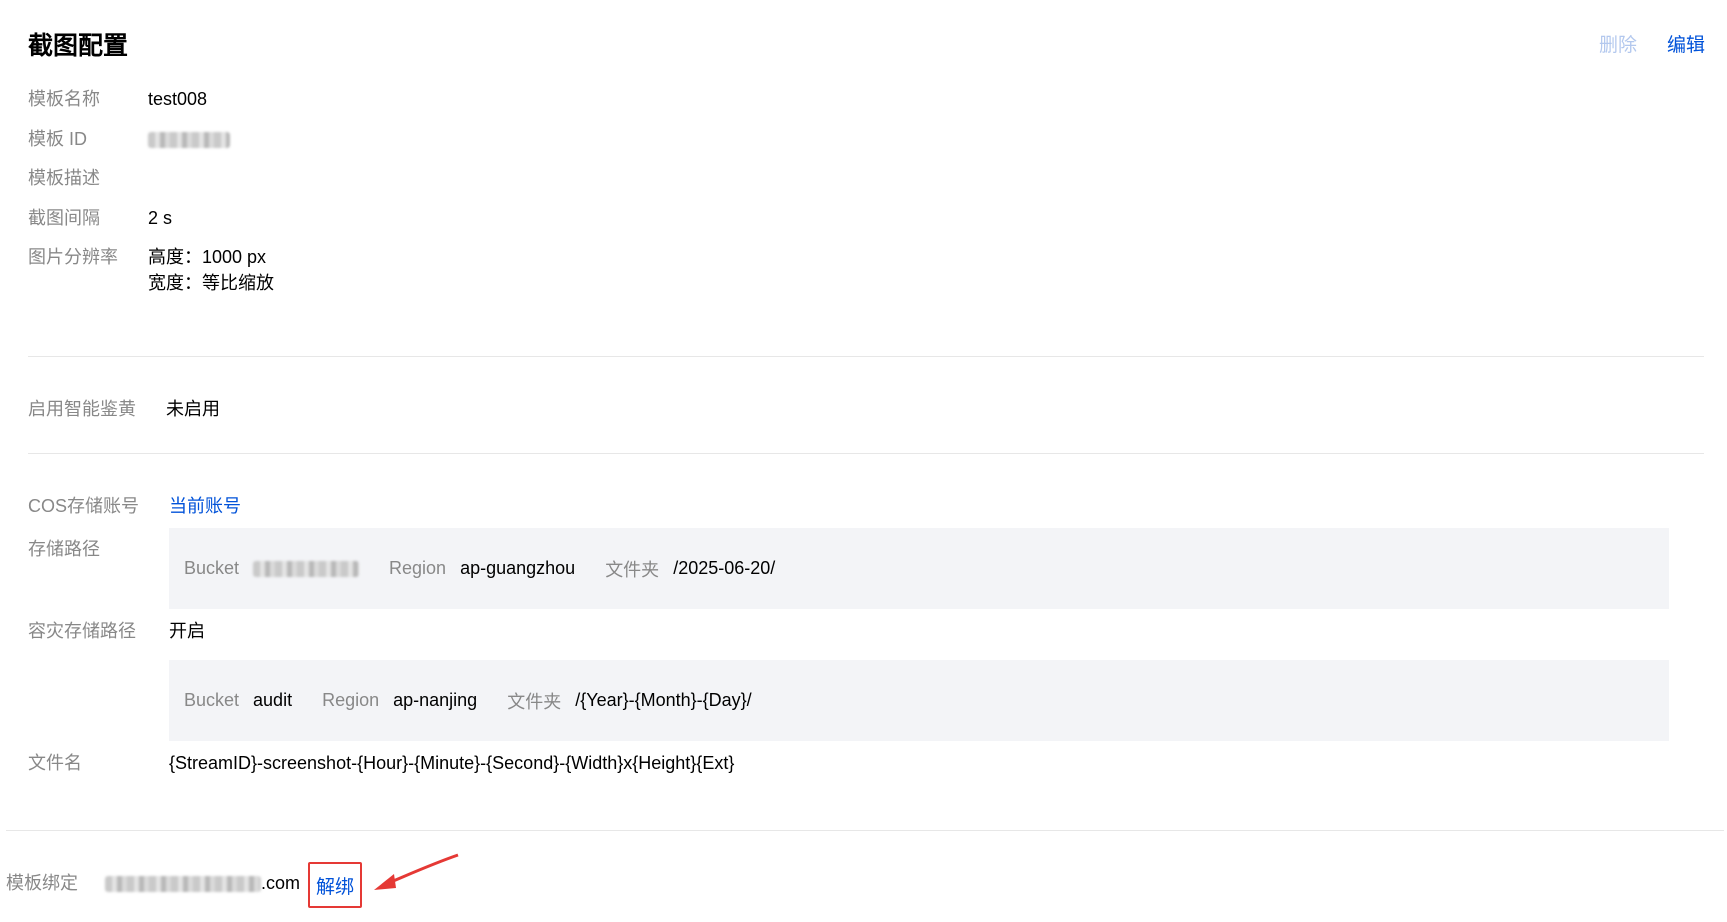 This screenshot has height=922, width=1727. I want to click on region-label: Region, so click(418, 568).